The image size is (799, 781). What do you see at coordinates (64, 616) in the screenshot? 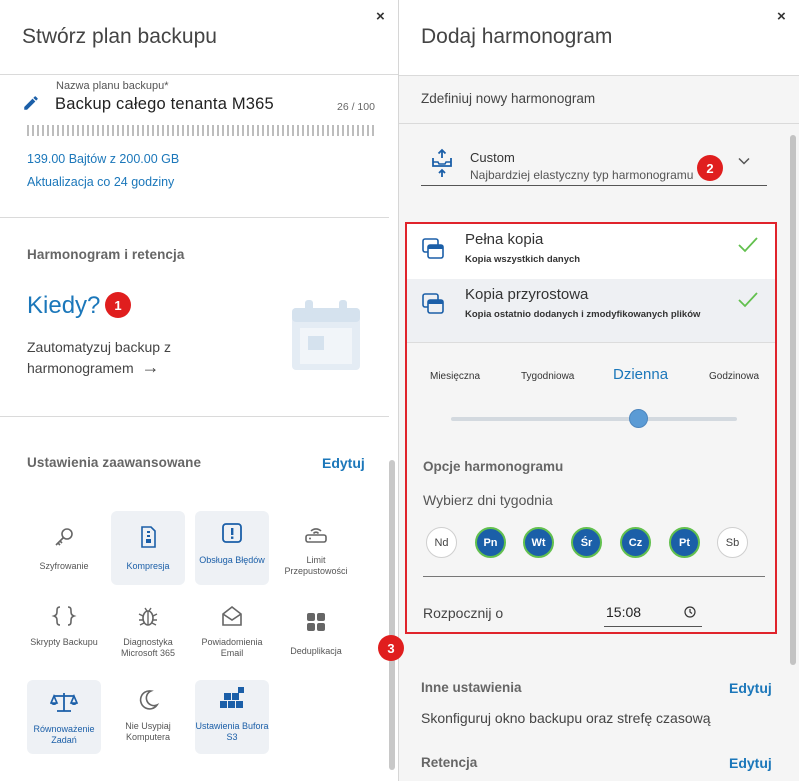
I see `braces-icon` at bounding box center [64, 616].